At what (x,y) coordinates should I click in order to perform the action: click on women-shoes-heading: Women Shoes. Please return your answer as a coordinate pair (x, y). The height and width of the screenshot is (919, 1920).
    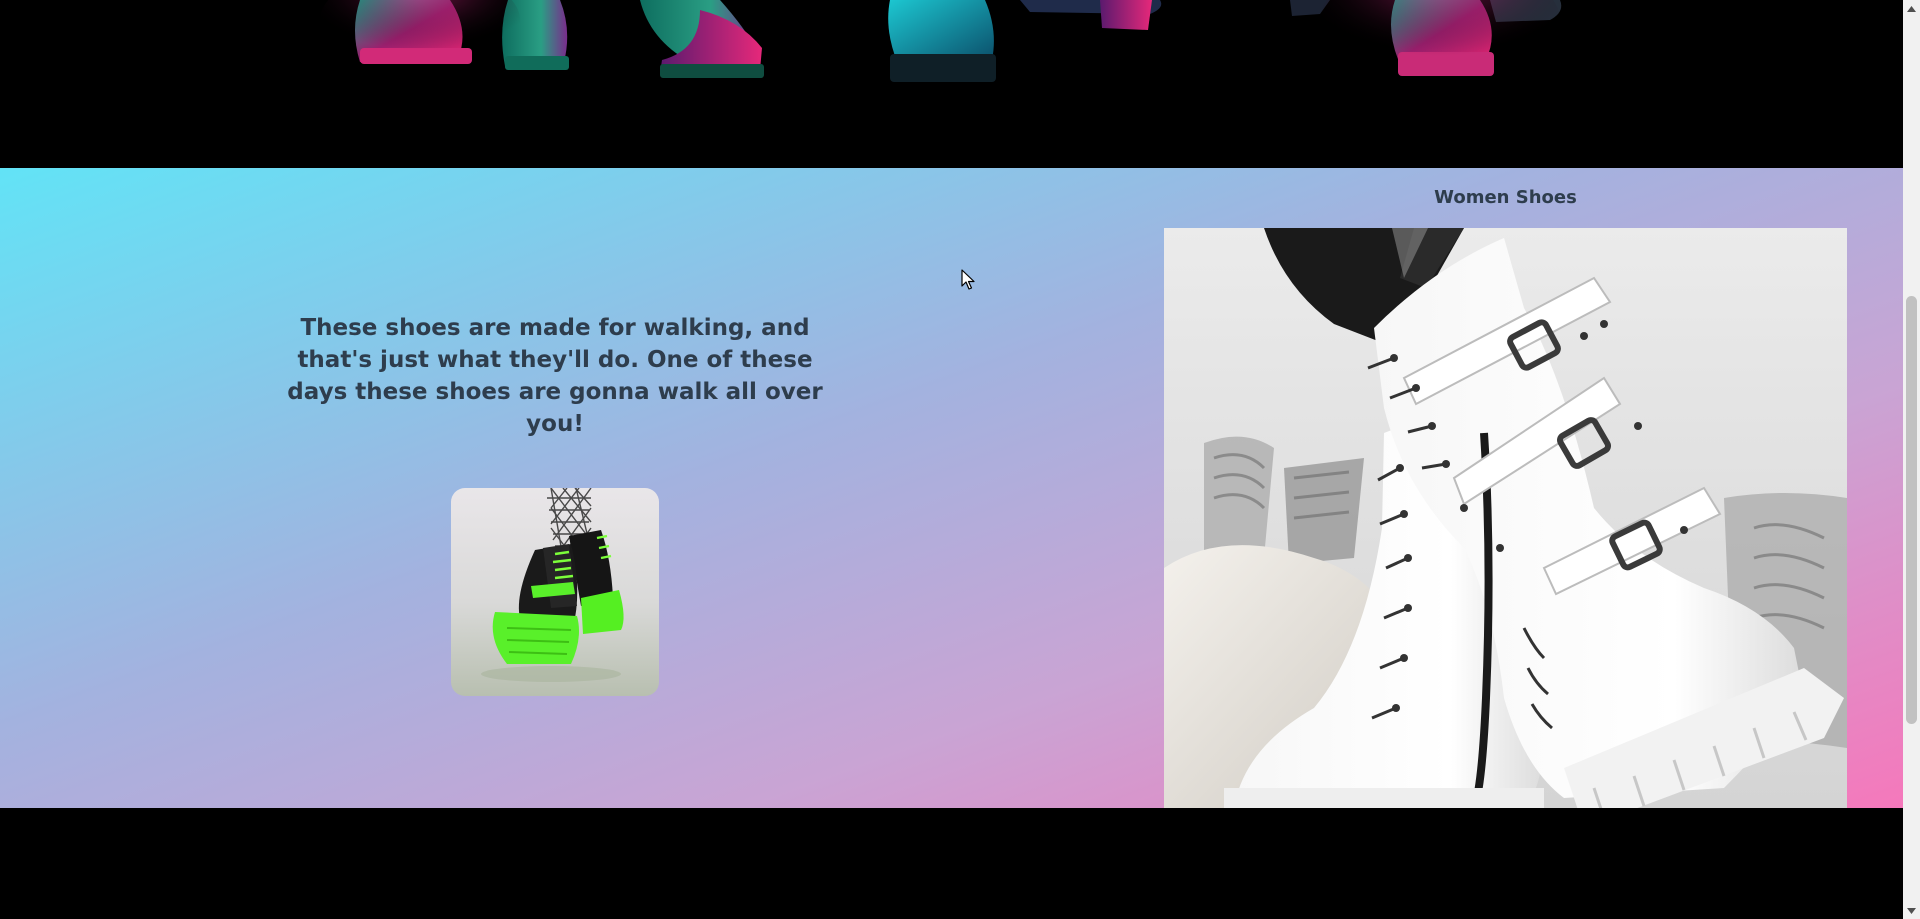
    Looking at the image, I should click on (1505, 197).